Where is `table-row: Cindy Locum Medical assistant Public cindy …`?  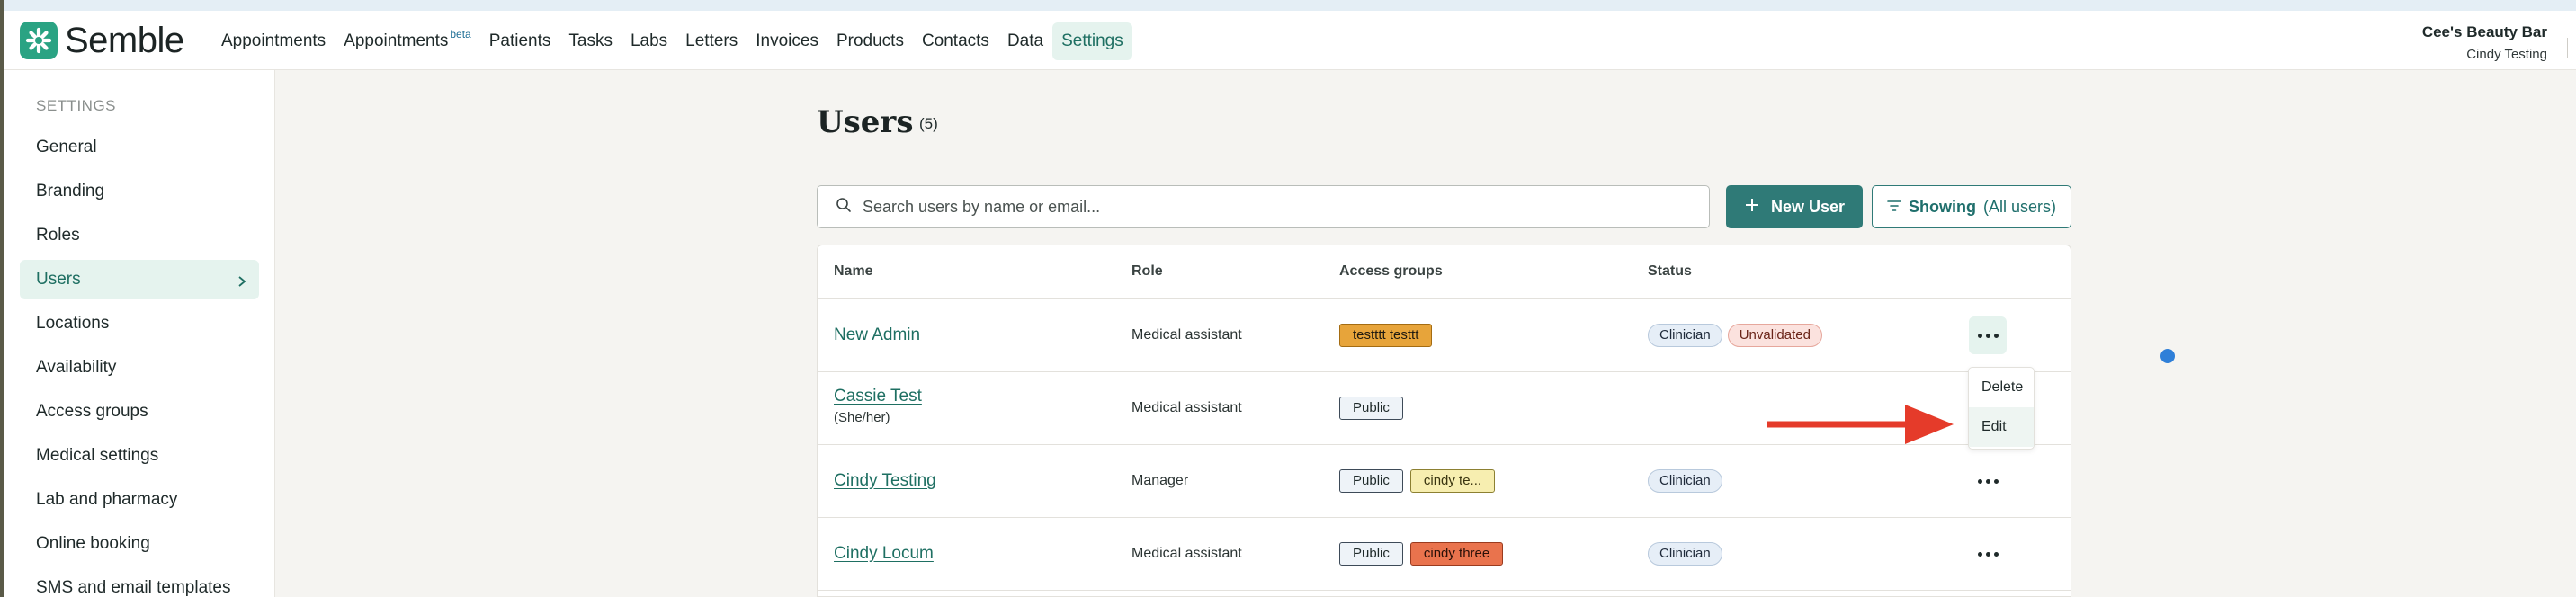 table-row: Cindy Locum Medical assistant Public cindy … is located at coordinates (1444, 554).